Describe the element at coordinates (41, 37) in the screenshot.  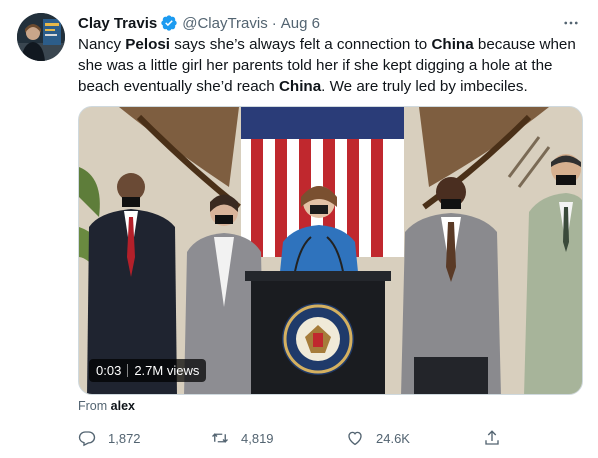
I see `avatar` at that location.